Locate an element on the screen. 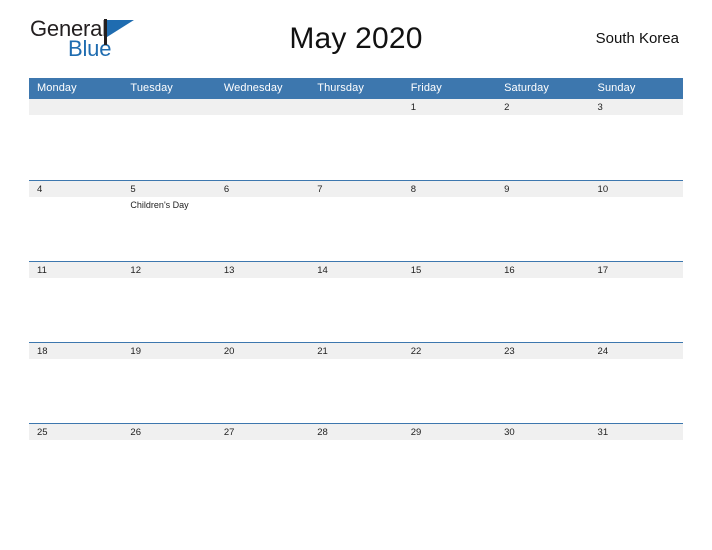  day-cell: 10 is located at coordinates (636, 221).